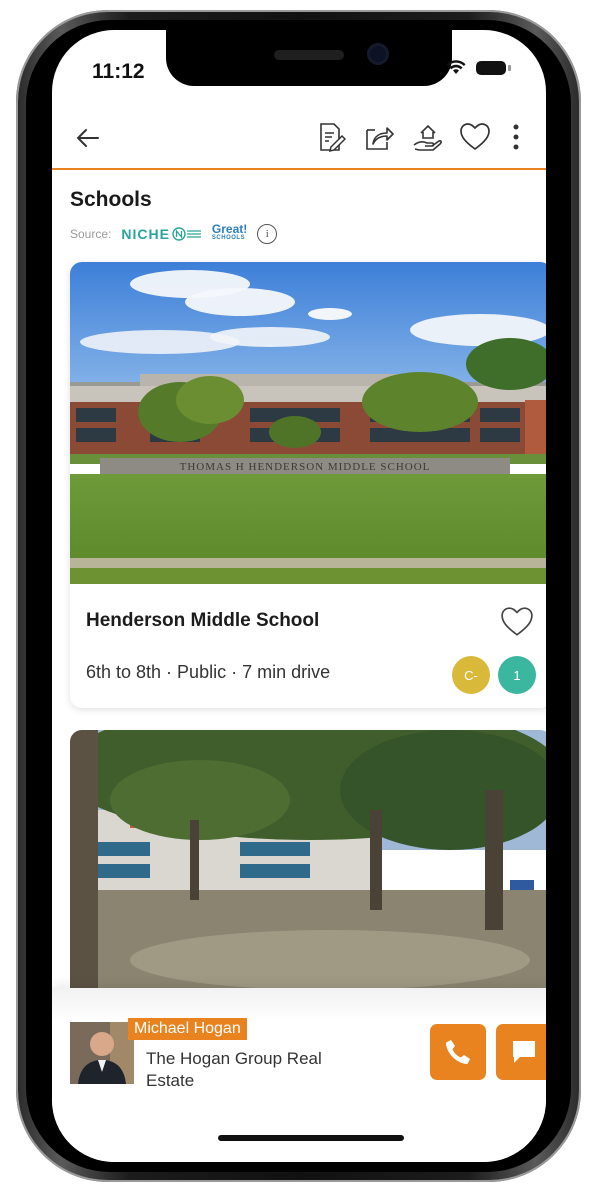 Image resolution: width=595 pixels, height=1188 pixels. What do you see at coordinates (309, 55) in the screenshot?
I see `speaker` at bounding box center [309, 55].